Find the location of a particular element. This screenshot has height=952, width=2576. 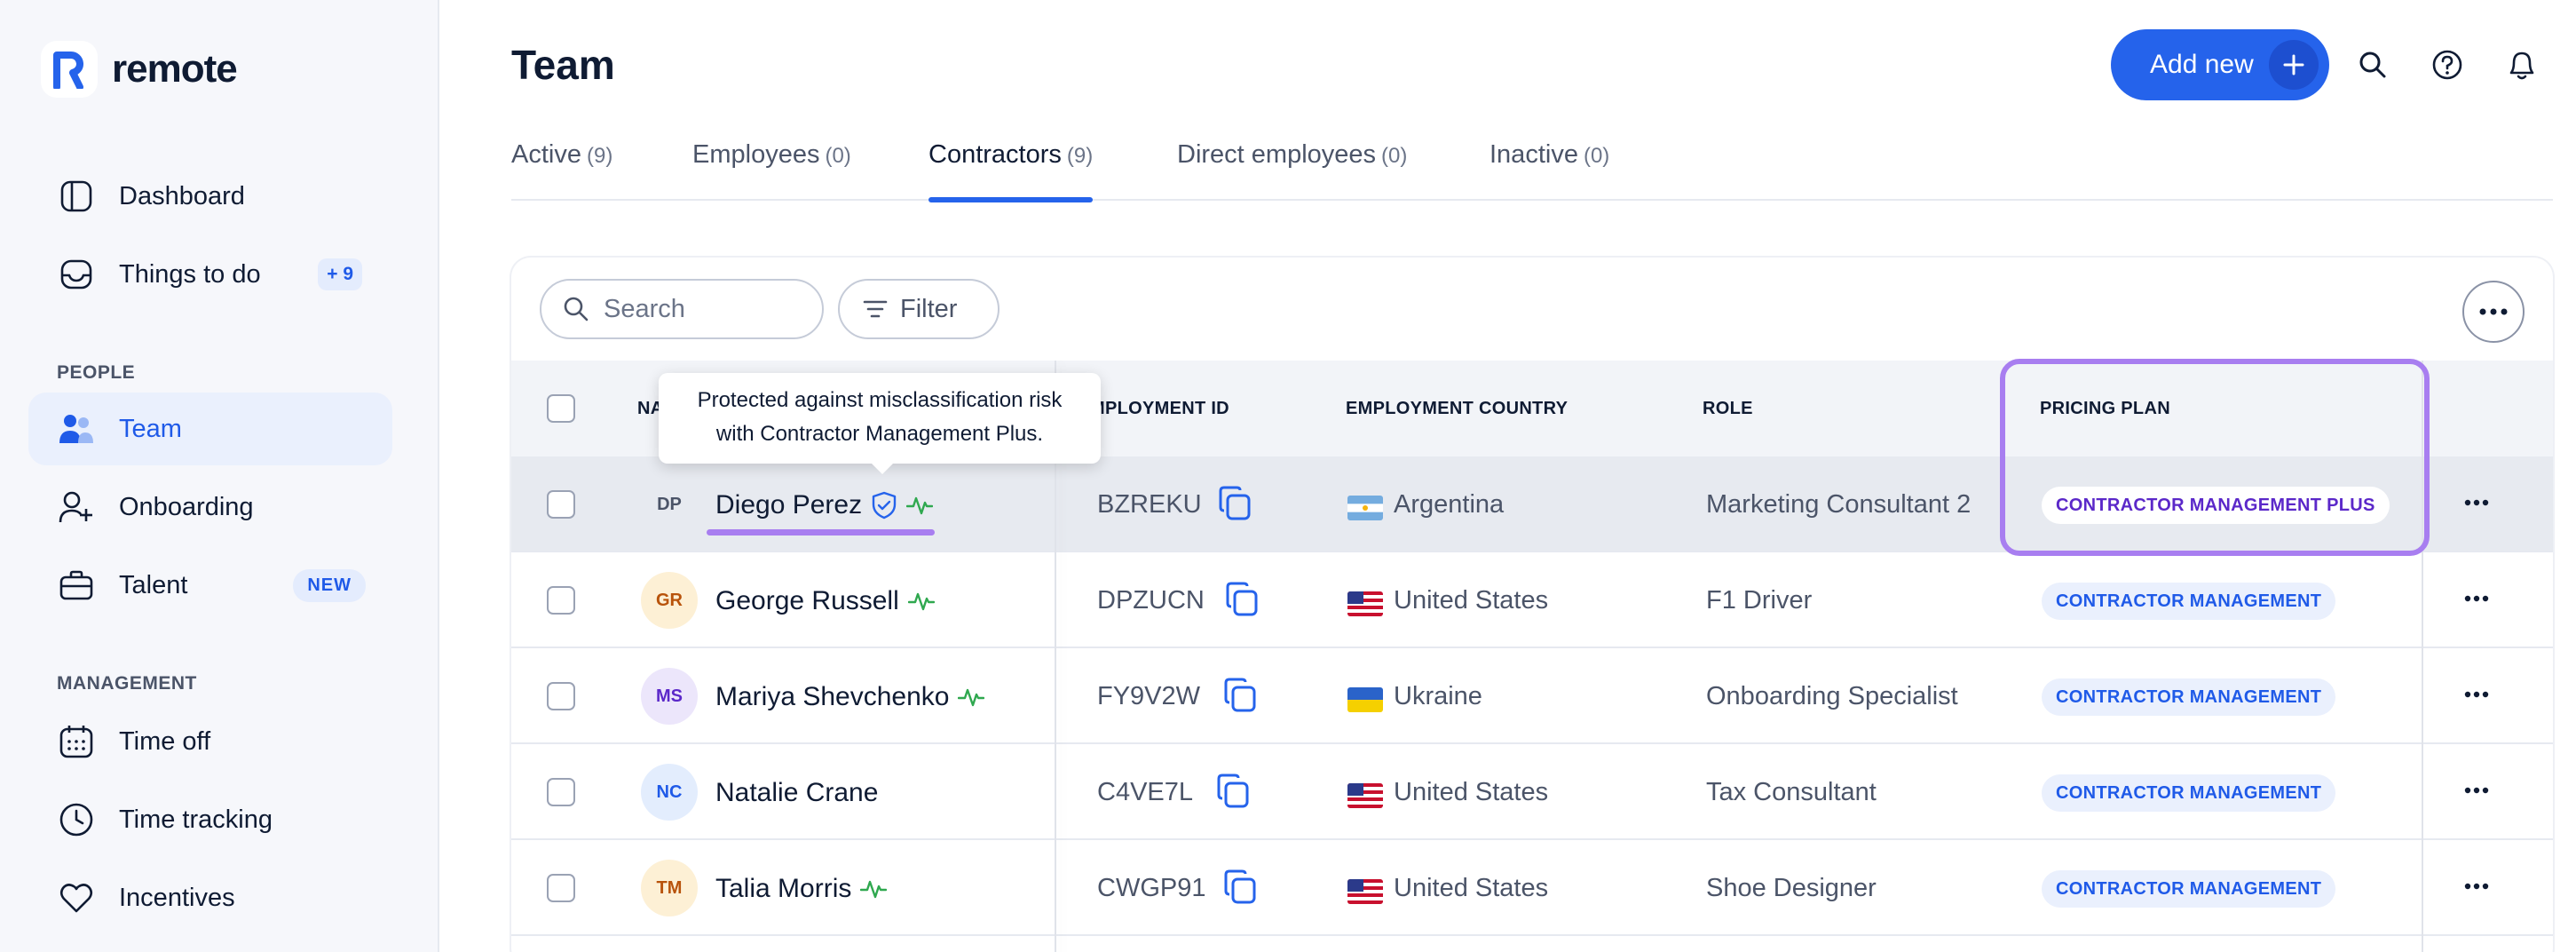

bell-icon is located at coordinates (2521, 64).